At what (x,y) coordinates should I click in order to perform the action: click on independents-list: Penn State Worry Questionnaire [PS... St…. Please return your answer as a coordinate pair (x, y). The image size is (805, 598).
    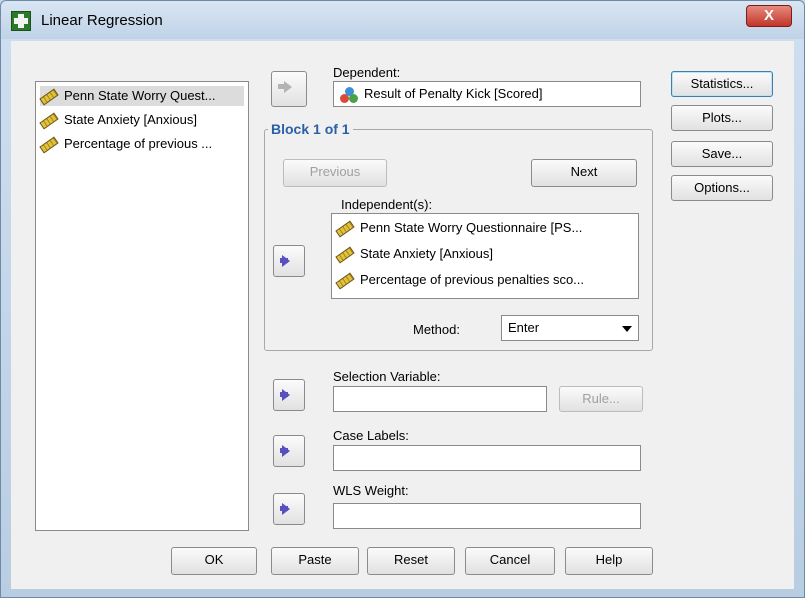
    Looking at the image, I should click on (485, 256).